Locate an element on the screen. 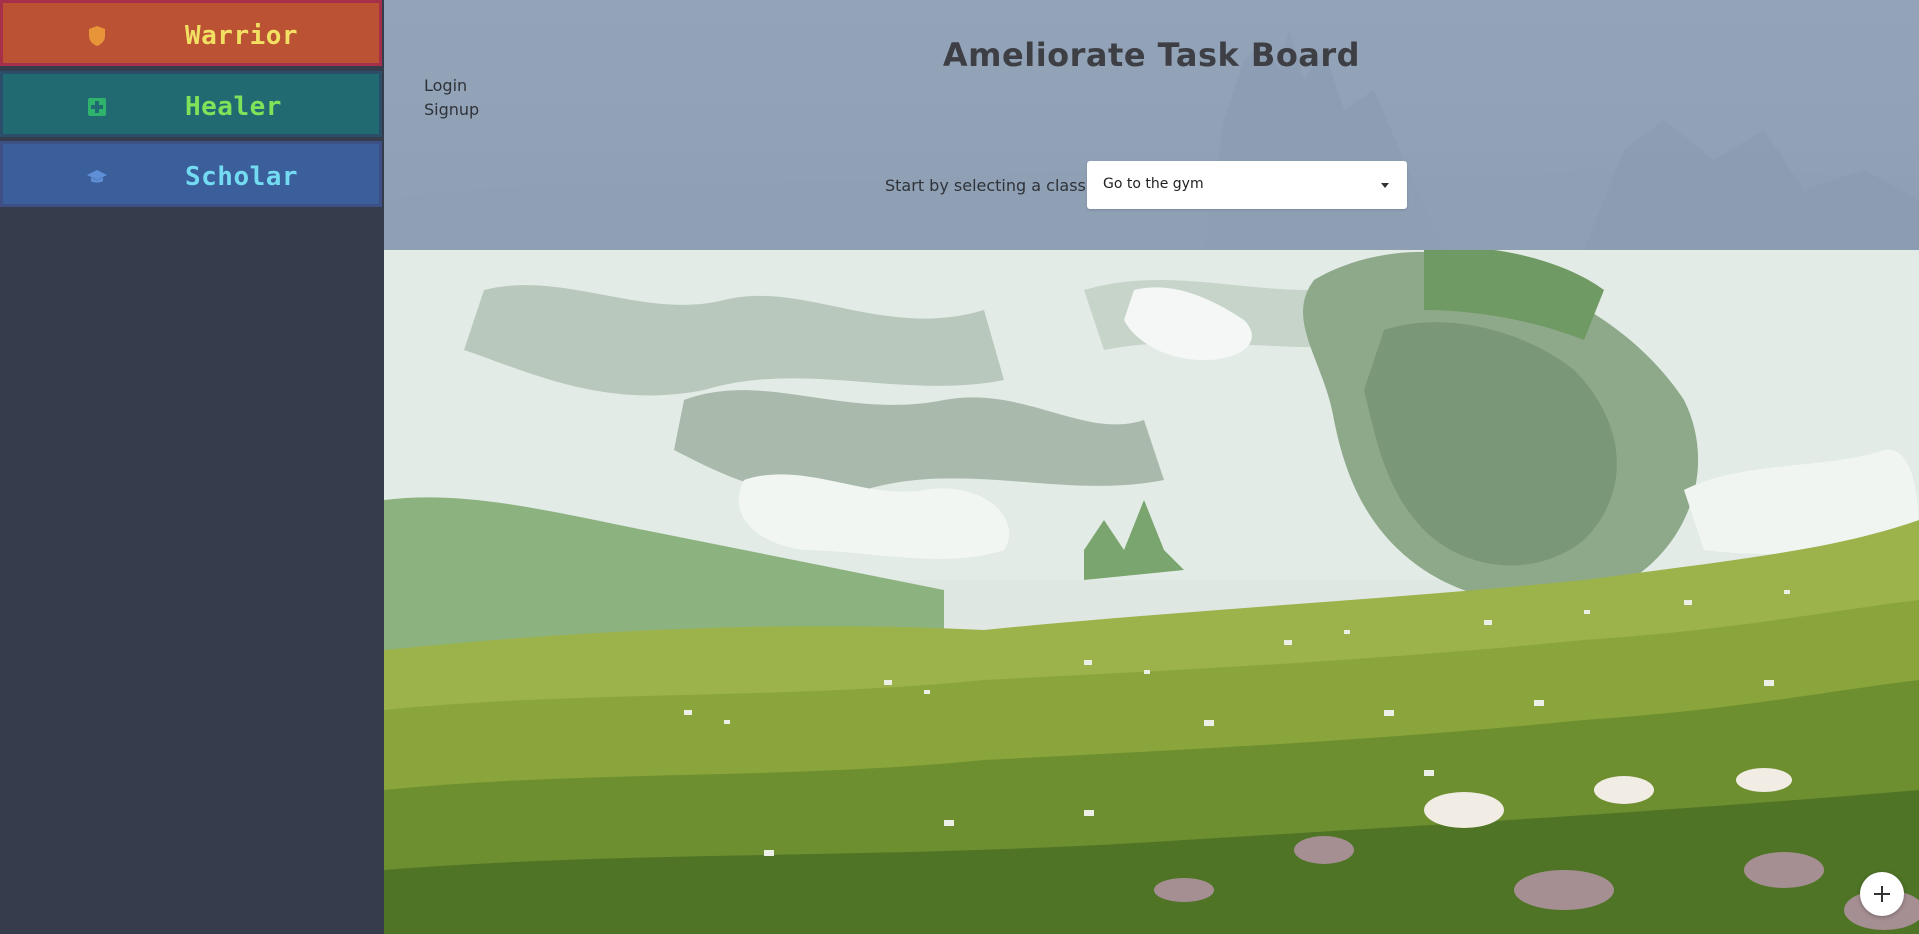 The width and height of the screenshot is (1919, 934). class-select-label: Start by selecting a class is located at coordinates (985, 185).